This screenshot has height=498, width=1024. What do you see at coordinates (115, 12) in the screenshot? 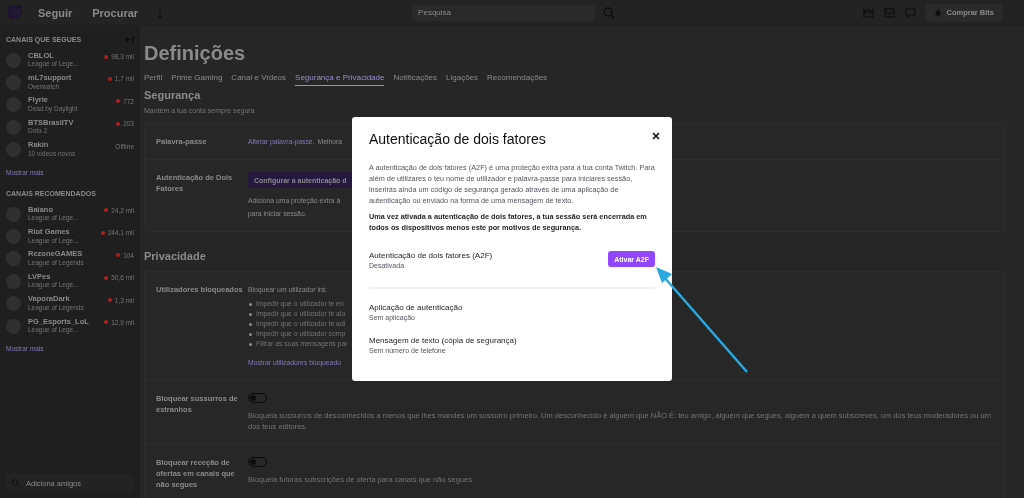
I see `nav-link: Procurar` at bounding box center [115, 12].